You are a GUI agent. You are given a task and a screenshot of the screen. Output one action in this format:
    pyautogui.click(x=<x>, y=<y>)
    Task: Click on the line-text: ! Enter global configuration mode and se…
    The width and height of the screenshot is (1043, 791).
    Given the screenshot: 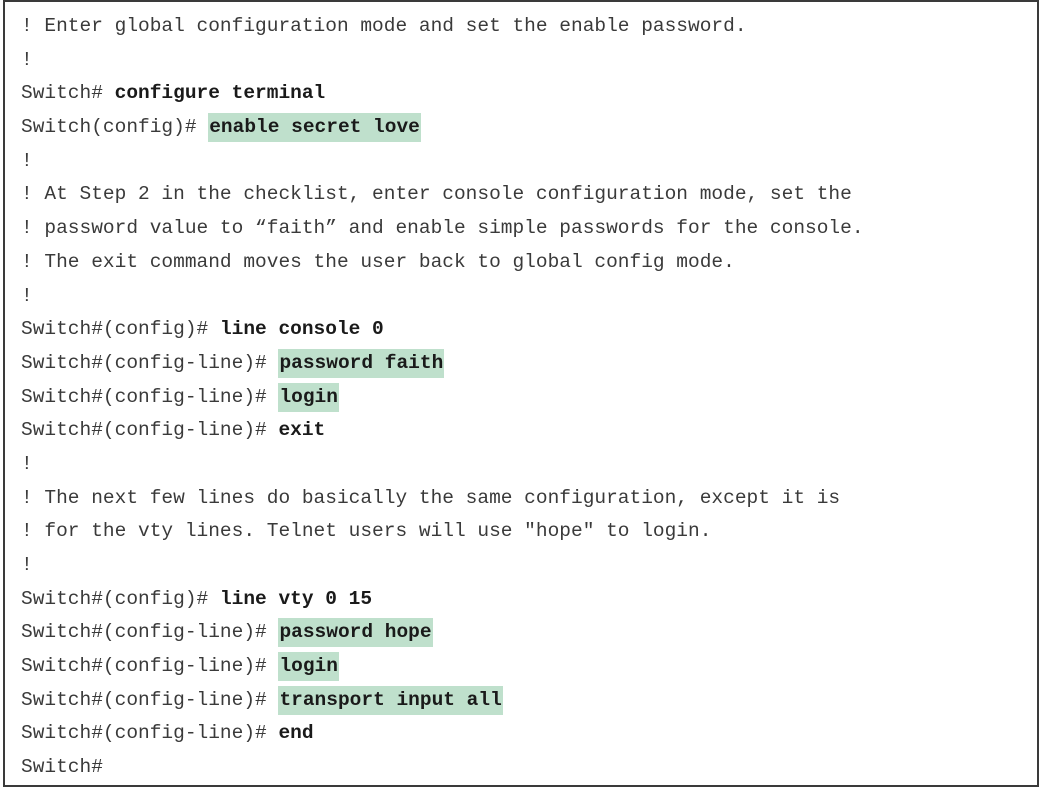 What is the action you would take?
    pyautogui.click(x=384, y=26)
    